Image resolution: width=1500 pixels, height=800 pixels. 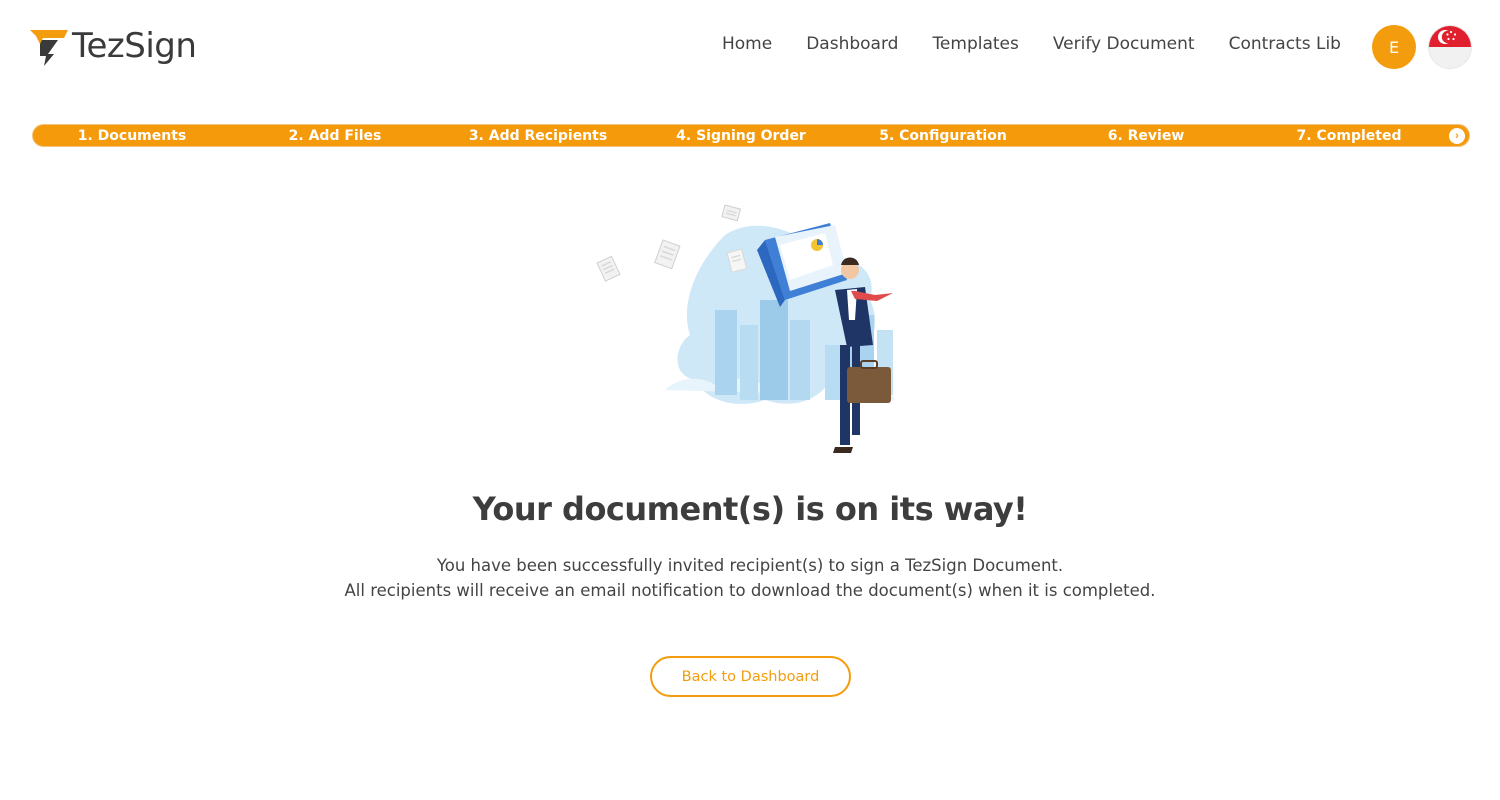 What do you see at coordinates (1457, 136) in the screenshot?
I see `chevron-right-icon: ›` at bounding box center [1457, 136].